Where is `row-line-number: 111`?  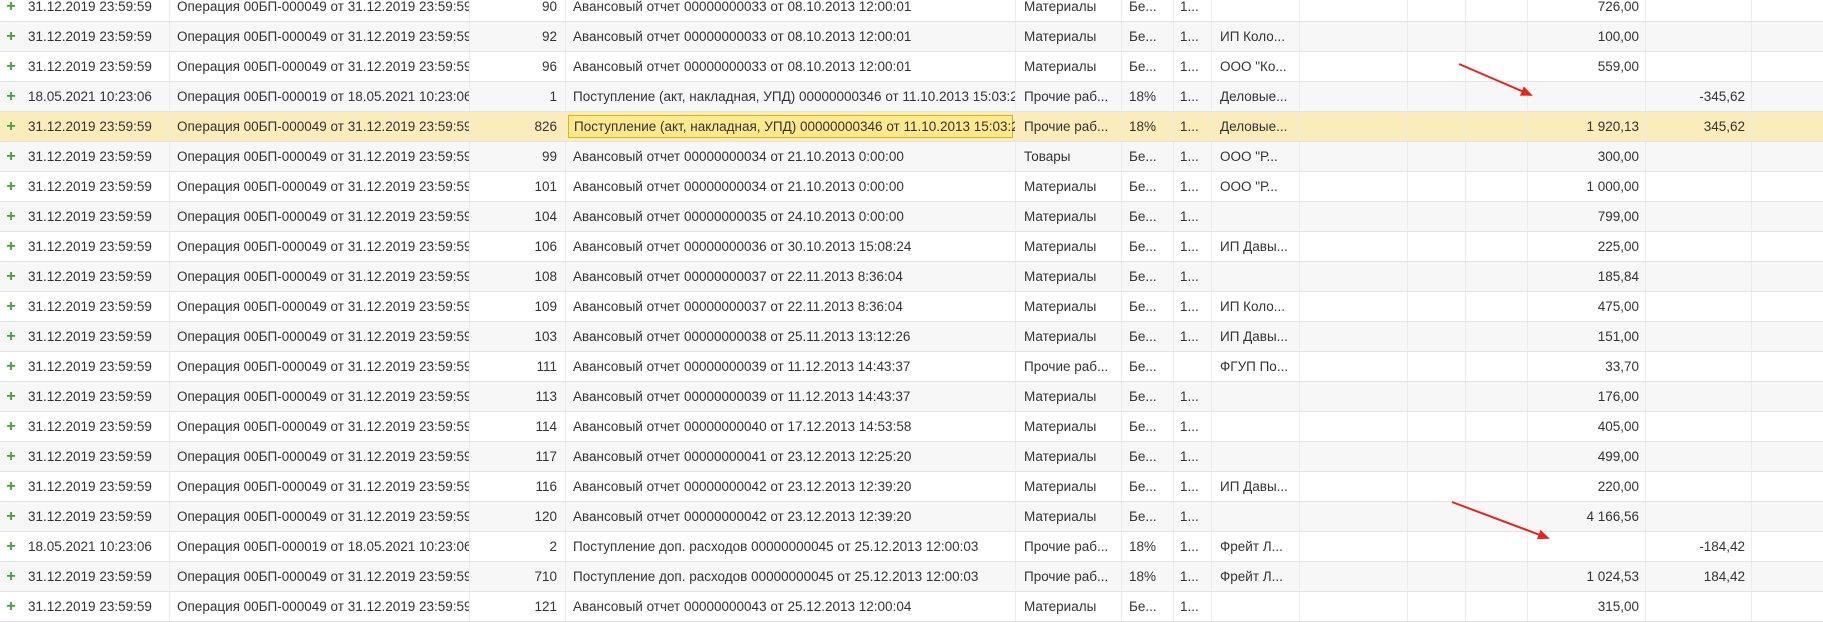
row-line-number: 111 is located at coordinates (518, 366).